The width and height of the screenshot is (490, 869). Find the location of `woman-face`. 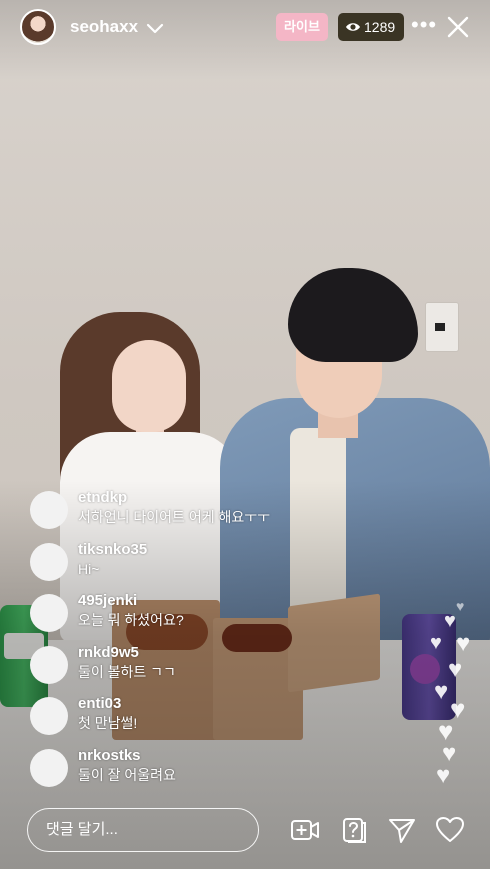

woman-face is located at coordinates (149, 386).